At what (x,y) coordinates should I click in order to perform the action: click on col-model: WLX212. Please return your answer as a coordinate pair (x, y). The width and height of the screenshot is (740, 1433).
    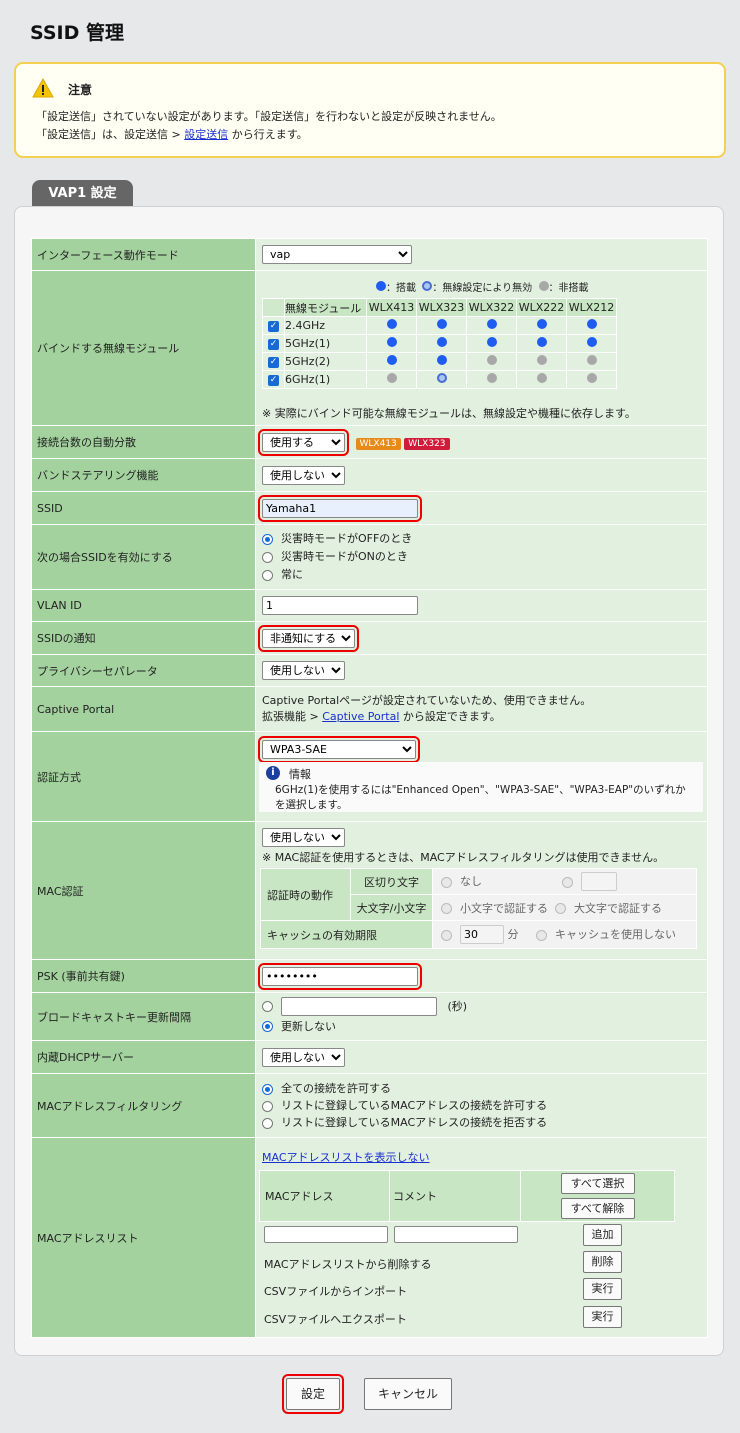
    Looking at the image, I should click on (591, 307).